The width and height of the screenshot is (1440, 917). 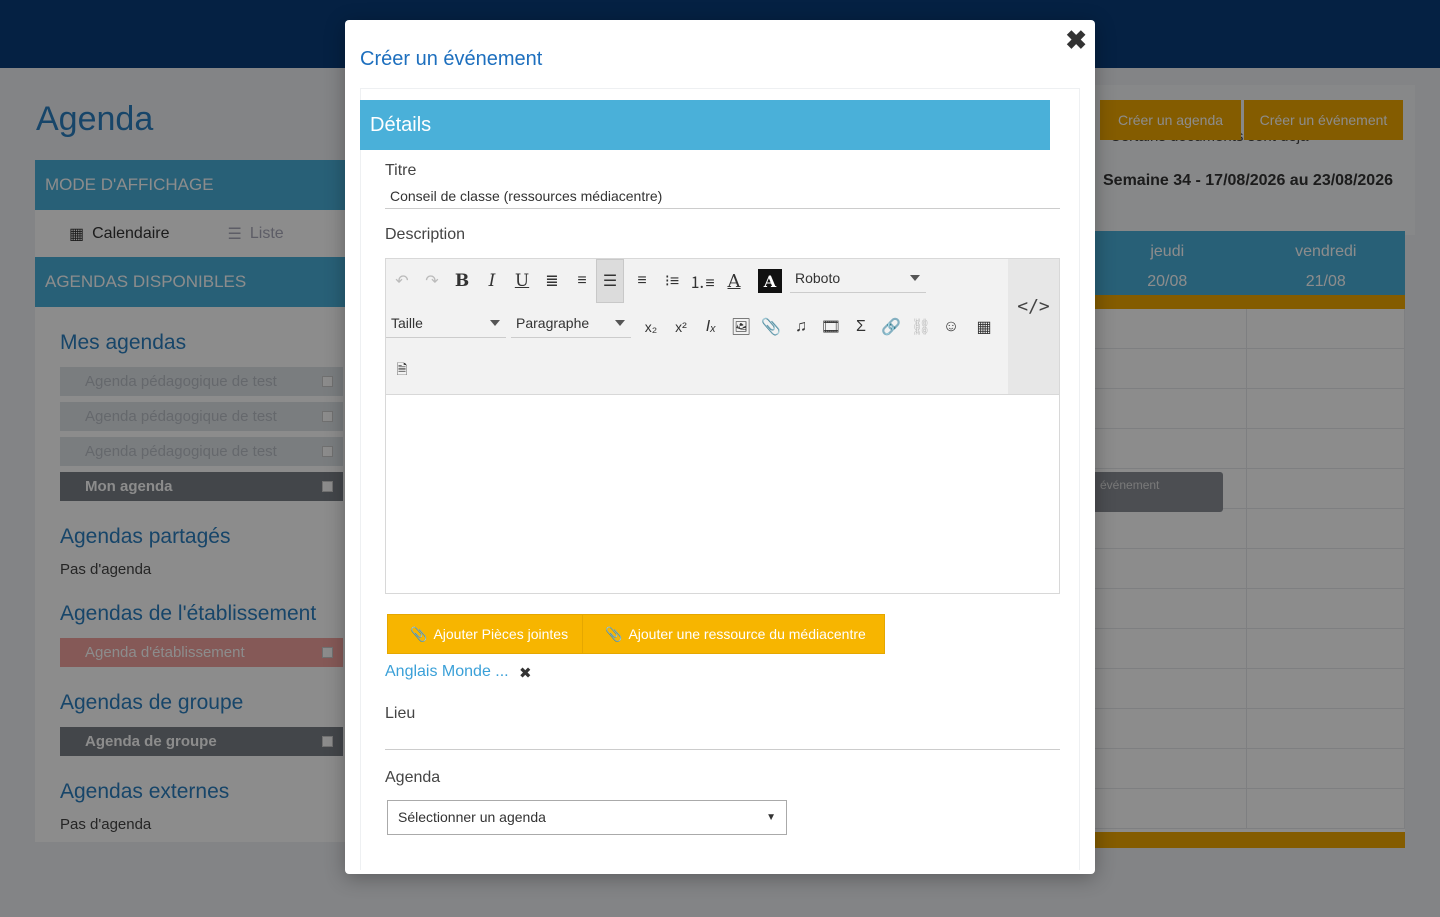 I want to click on emoji-icon: ☺, so click(x=951, y=327).